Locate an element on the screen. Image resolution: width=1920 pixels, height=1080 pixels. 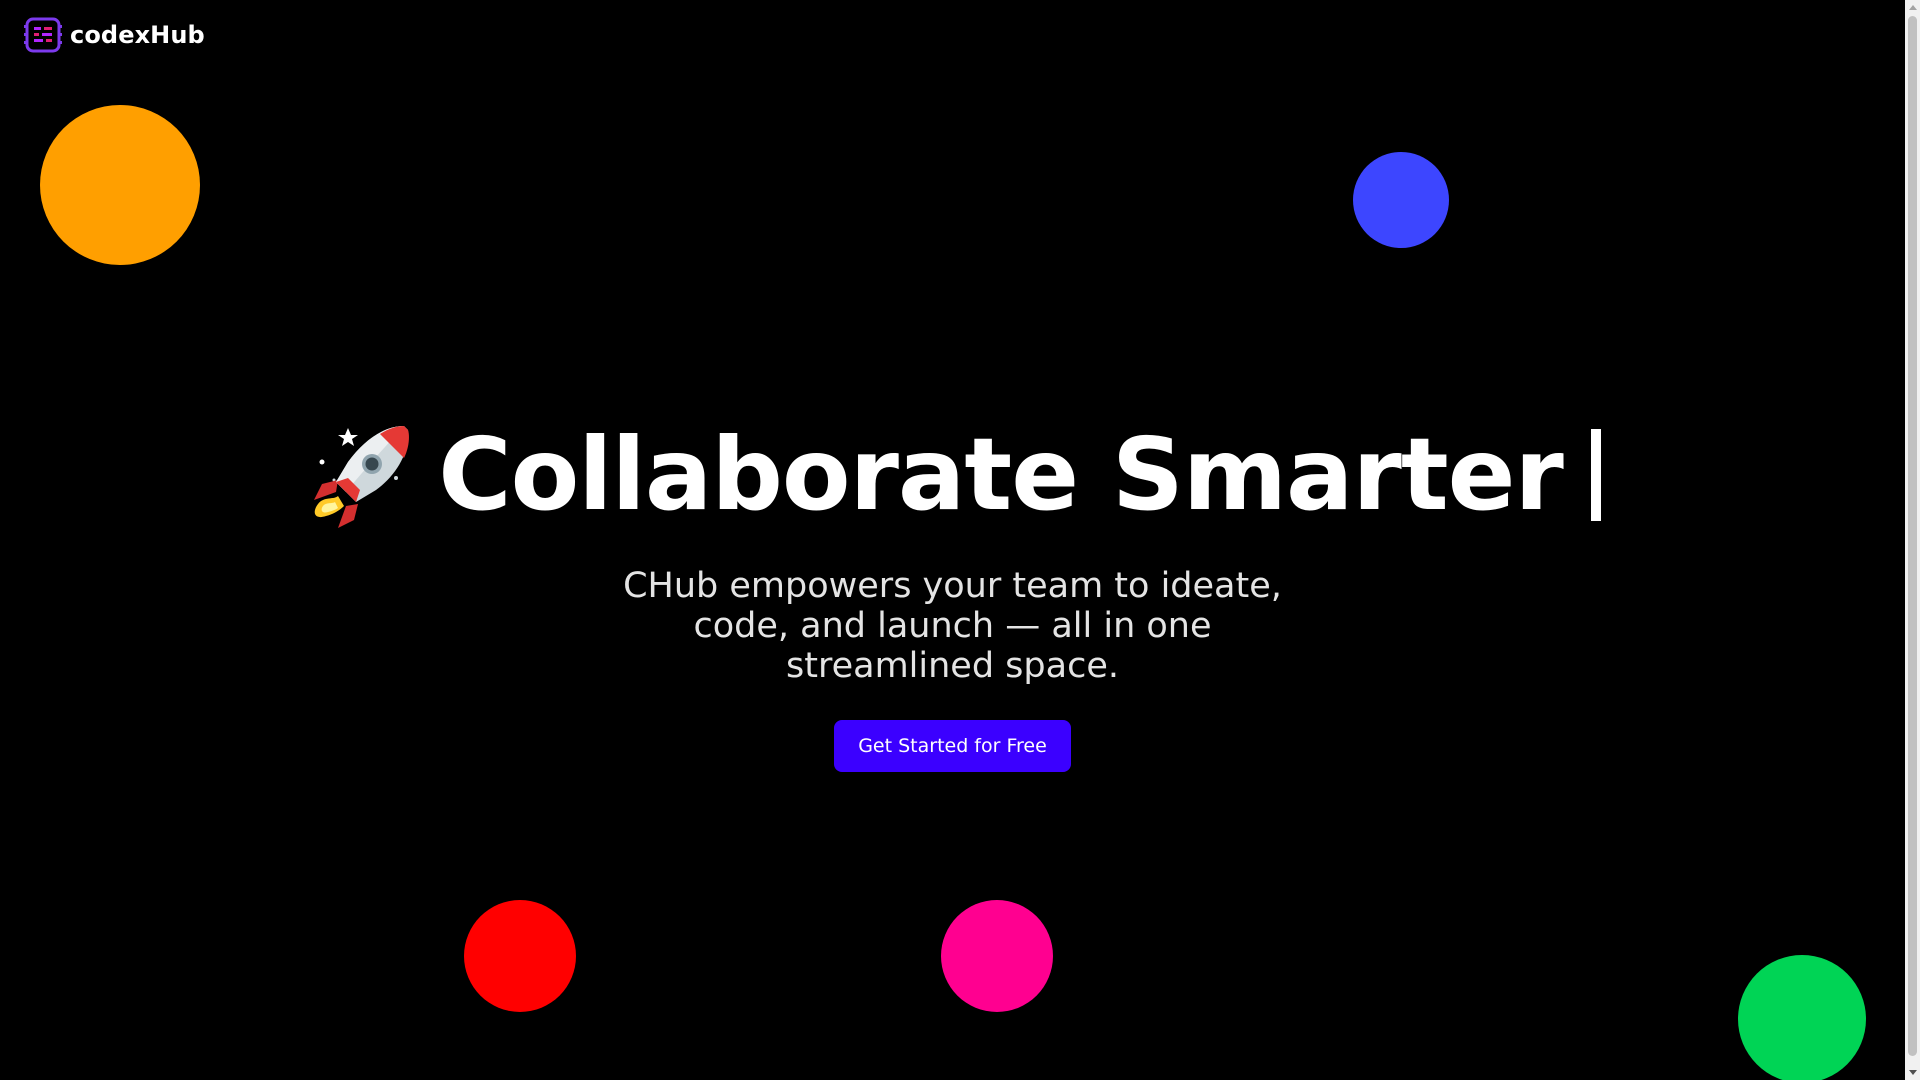
scroll-down-icon is located at coordinates (1913, 1072).